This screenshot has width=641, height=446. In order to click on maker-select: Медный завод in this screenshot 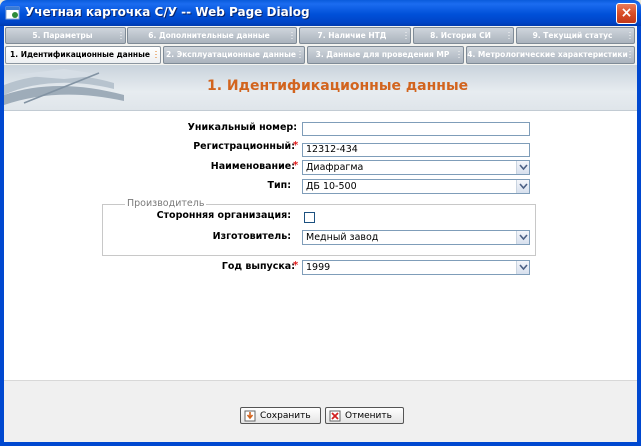, I will do `click(416, 237)`.